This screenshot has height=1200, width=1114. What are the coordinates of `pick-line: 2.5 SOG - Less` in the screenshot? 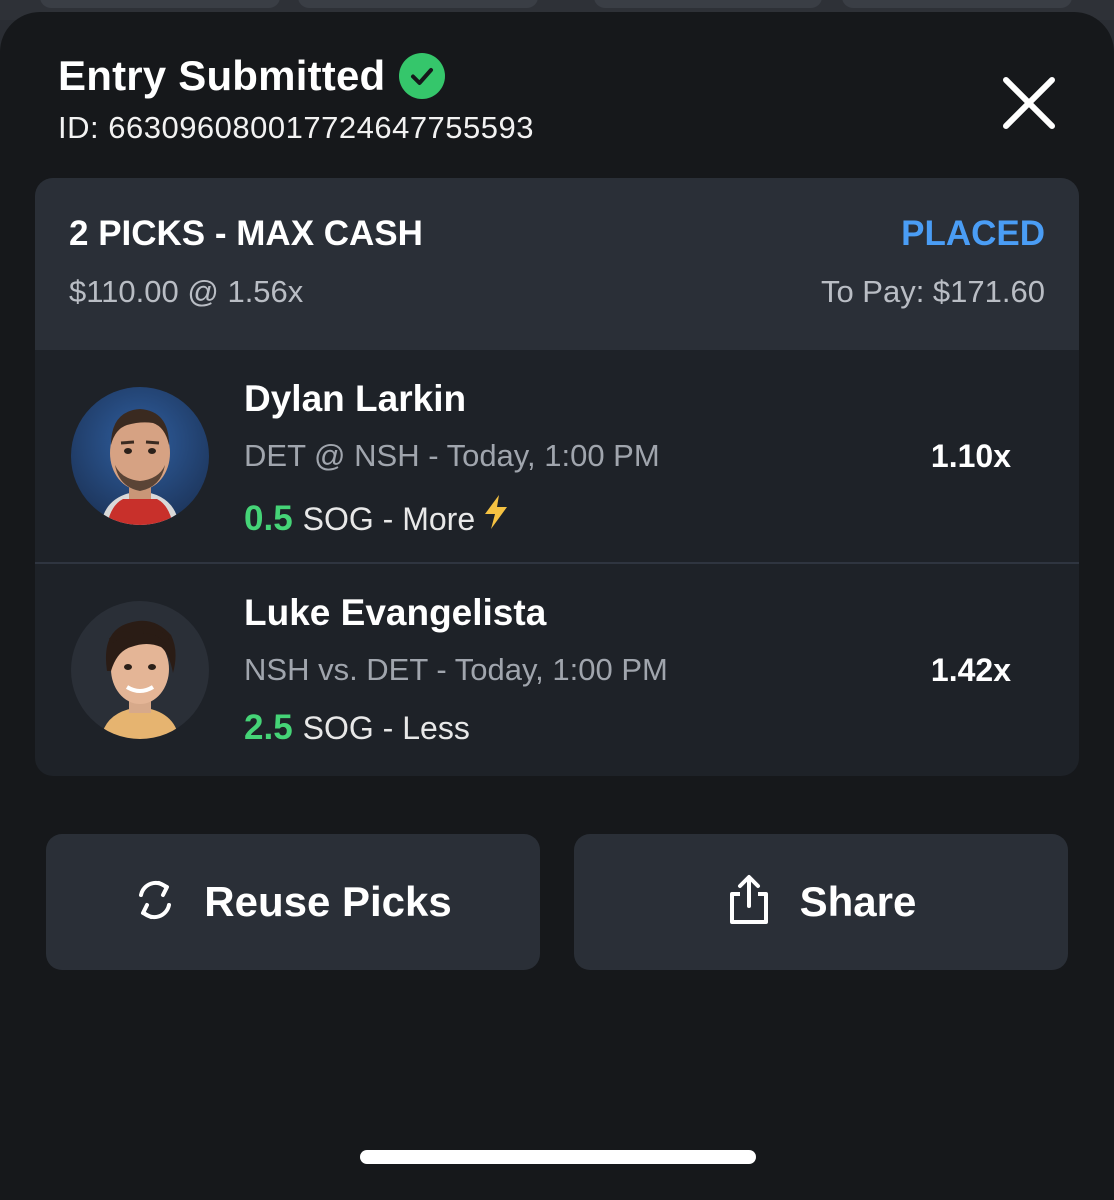 It's located at (357, 728).